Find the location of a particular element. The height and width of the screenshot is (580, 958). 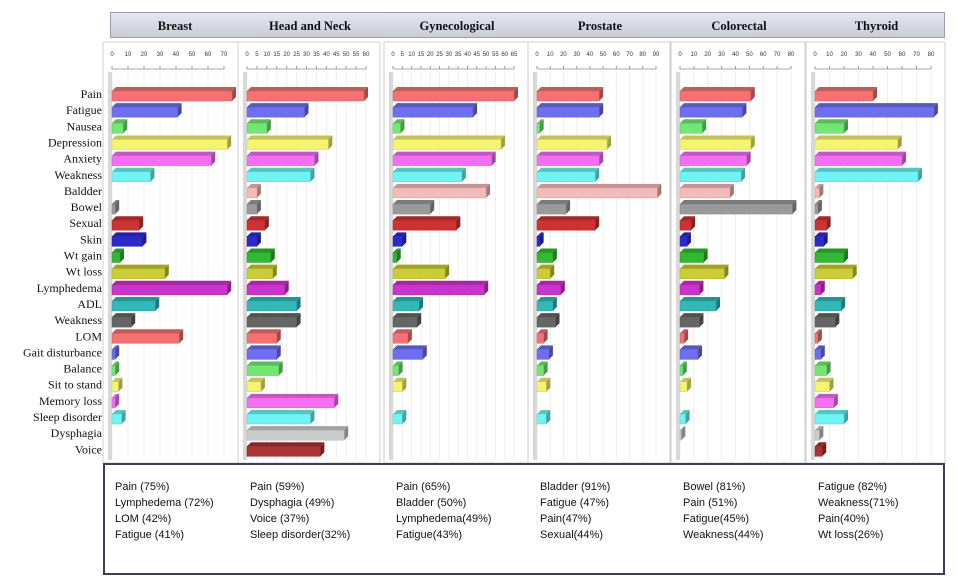

top-symptom: Pain(47%) is located at coordinates (566, 519).